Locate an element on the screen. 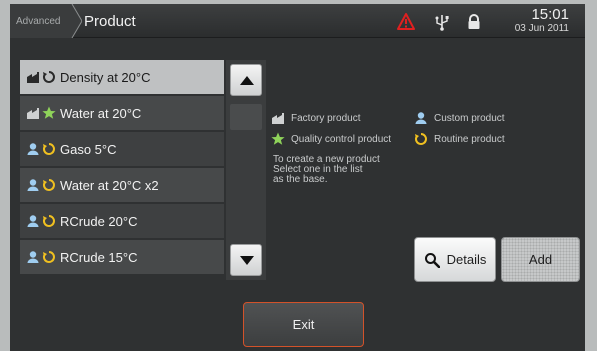  clock-date: 03 Jun 2011 is located at coordinates (541, 28).